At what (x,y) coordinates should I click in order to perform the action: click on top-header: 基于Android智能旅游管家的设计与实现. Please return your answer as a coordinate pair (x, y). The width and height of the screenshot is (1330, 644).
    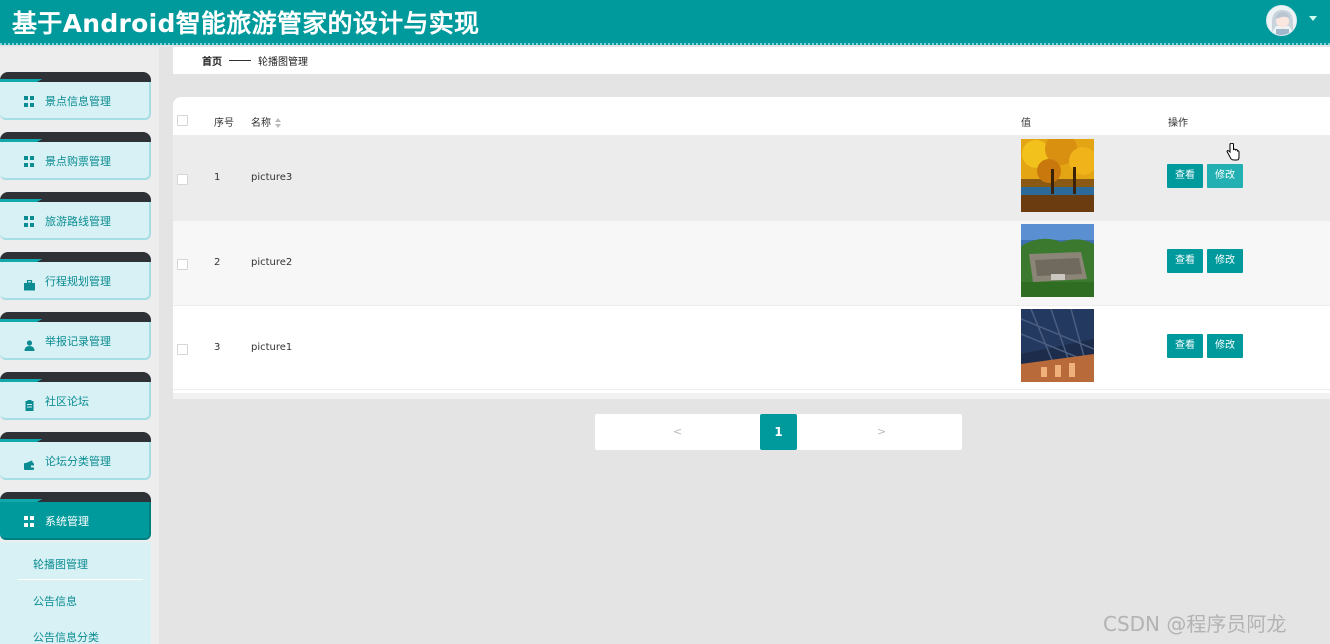
    Looking at the image, I should click on (665, 22).